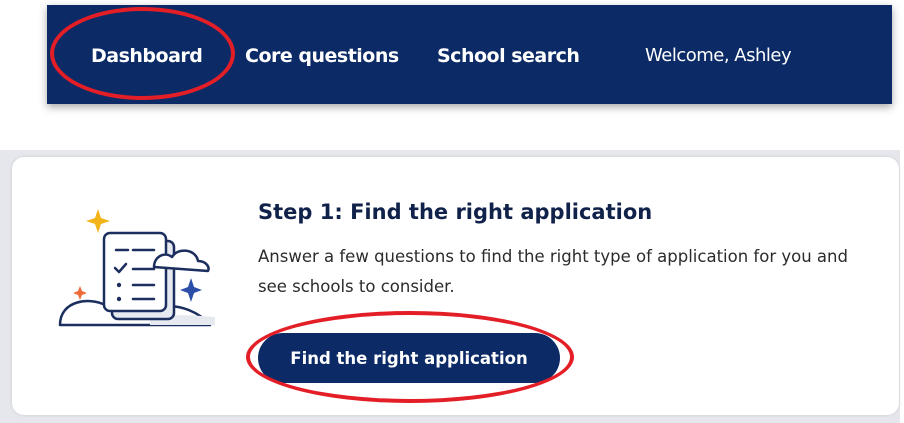 The width and height of the screenshot is (904, 423). Describe the element at coordinates (718, 55) in the screenshot. I see `welcome-user: Welcome, Ashley` at that location.